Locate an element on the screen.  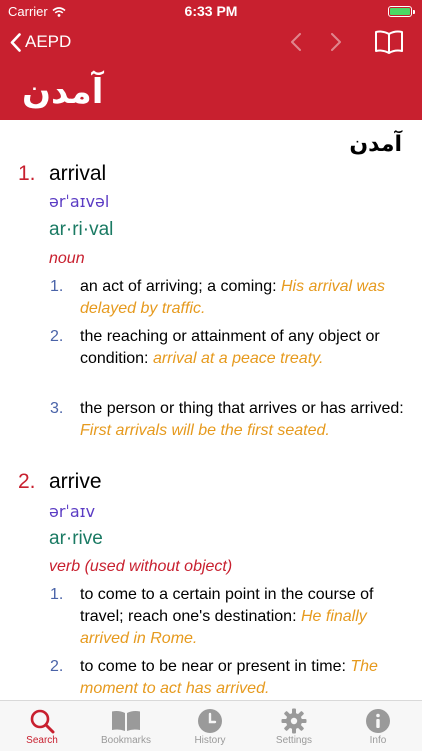
pronunciation: ərˈaɪv is located at coordinates (72, 511).